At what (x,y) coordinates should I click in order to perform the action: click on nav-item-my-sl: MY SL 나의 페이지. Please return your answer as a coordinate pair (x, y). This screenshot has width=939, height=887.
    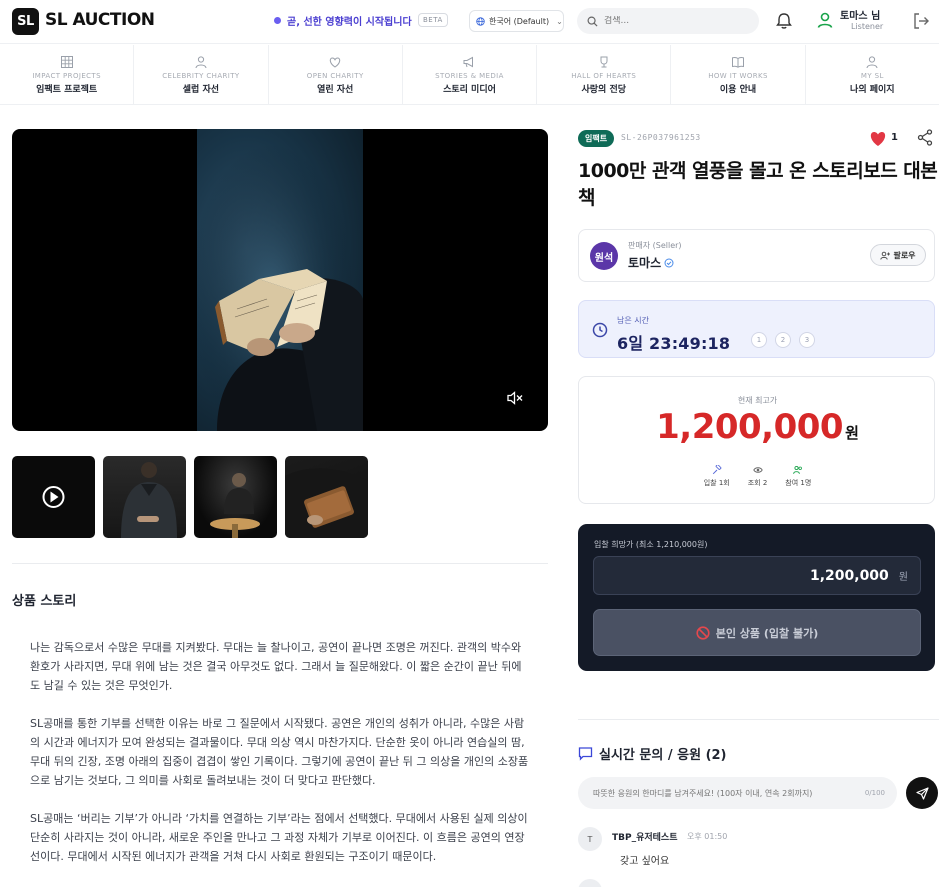
    Looking at the image, I should click on (872, 74).